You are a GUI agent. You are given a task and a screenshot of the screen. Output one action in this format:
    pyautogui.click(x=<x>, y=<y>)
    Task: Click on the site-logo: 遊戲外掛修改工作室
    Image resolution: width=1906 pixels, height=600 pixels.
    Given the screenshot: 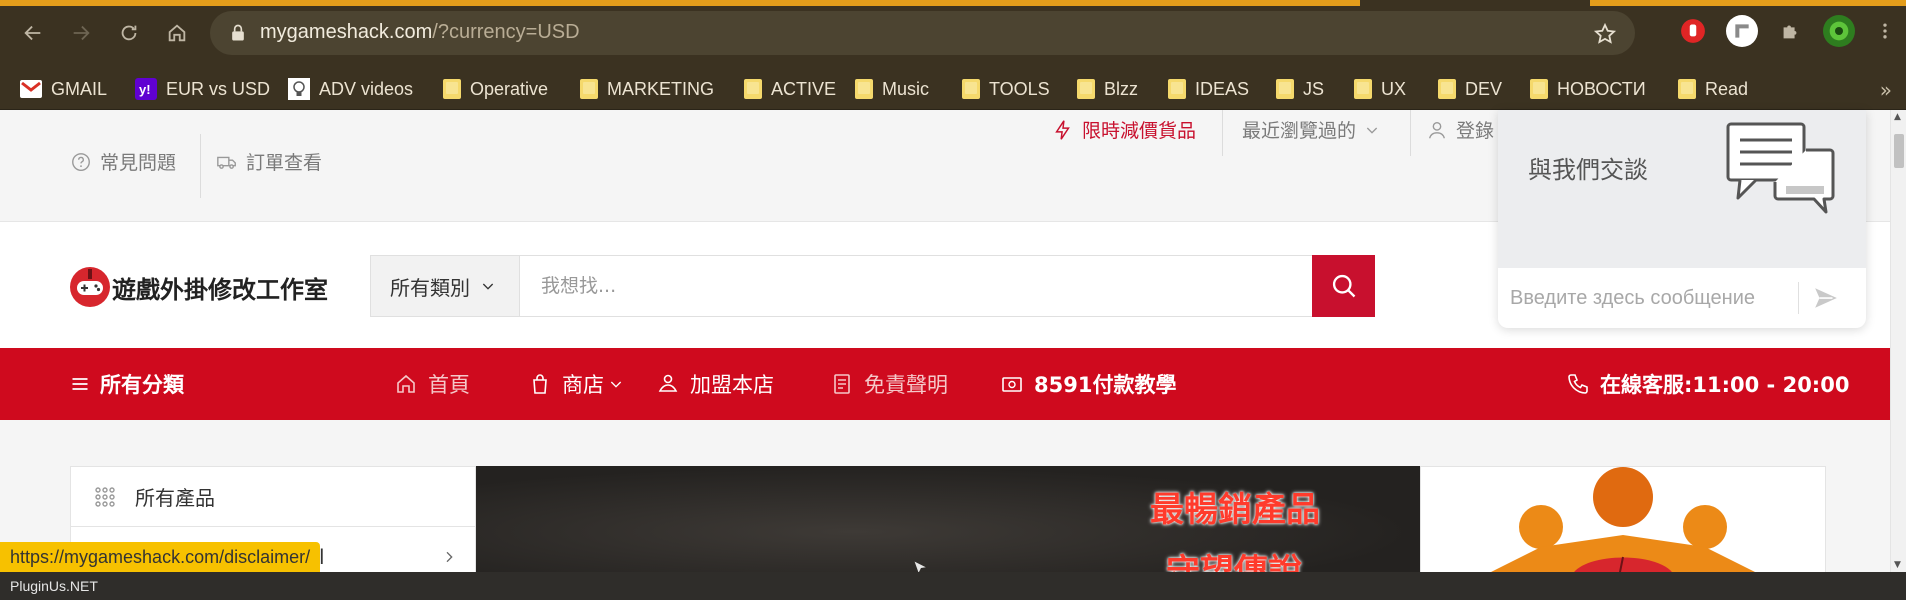 What is the action you would take?
    pyautogui.click(x=199, y=287)
    